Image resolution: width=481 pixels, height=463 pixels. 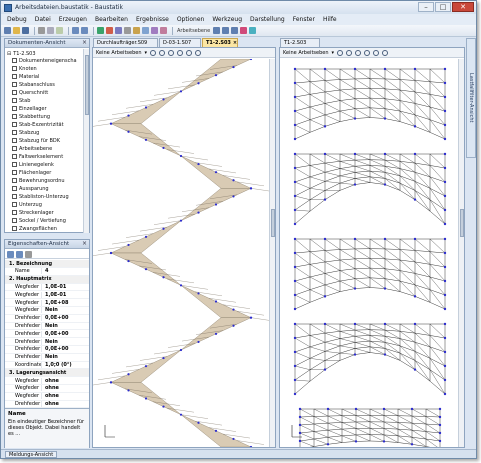 I want to click on property-category: 1. Bezeichnung, so click(x=47, y=264).